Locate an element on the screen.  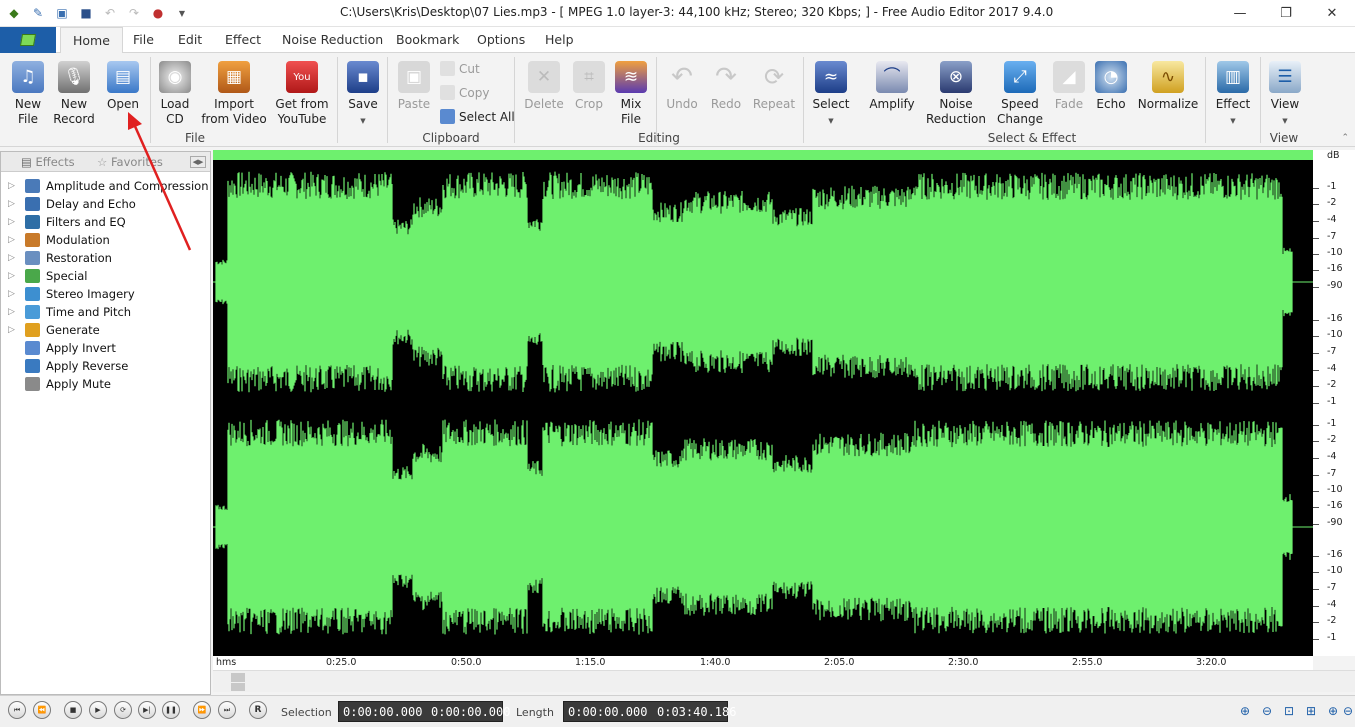
annotation-overlay is located at coordinates (160, 181).